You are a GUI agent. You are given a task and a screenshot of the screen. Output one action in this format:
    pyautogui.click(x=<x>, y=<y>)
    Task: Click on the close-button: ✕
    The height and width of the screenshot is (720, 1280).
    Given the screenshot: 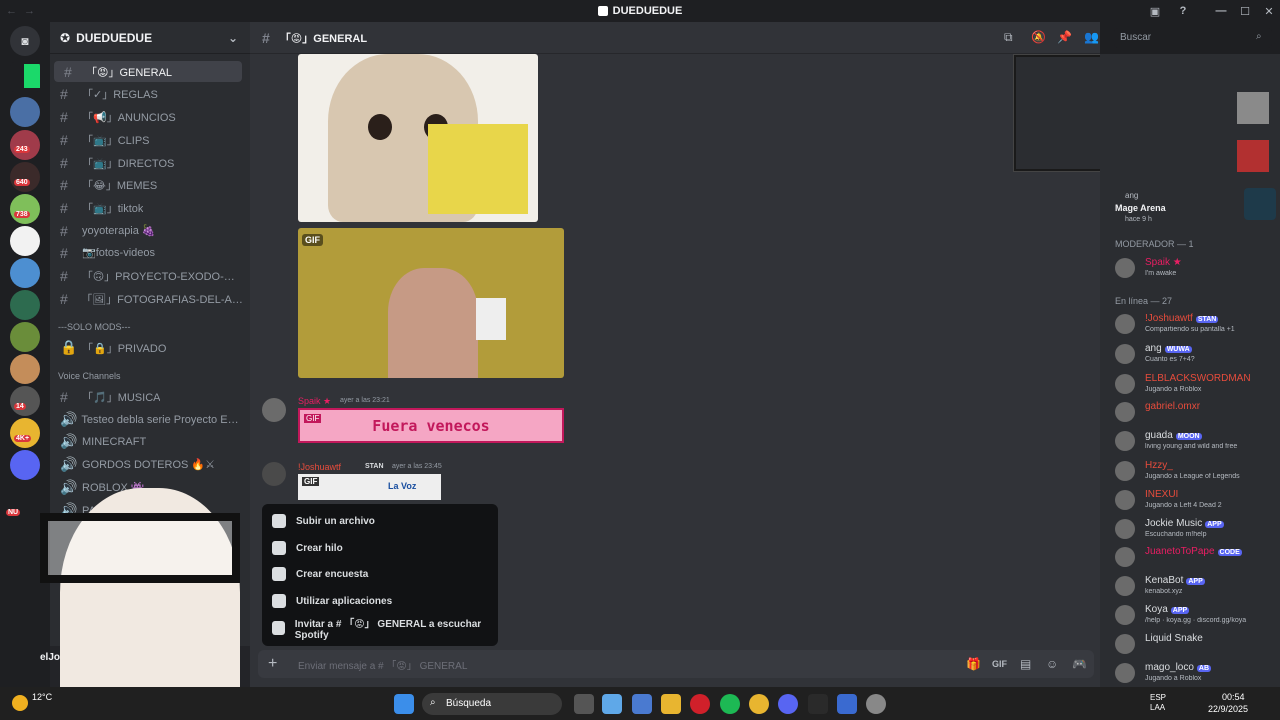 What is the action you would take?
    pyautogui.click(x=1268, y=11)
    